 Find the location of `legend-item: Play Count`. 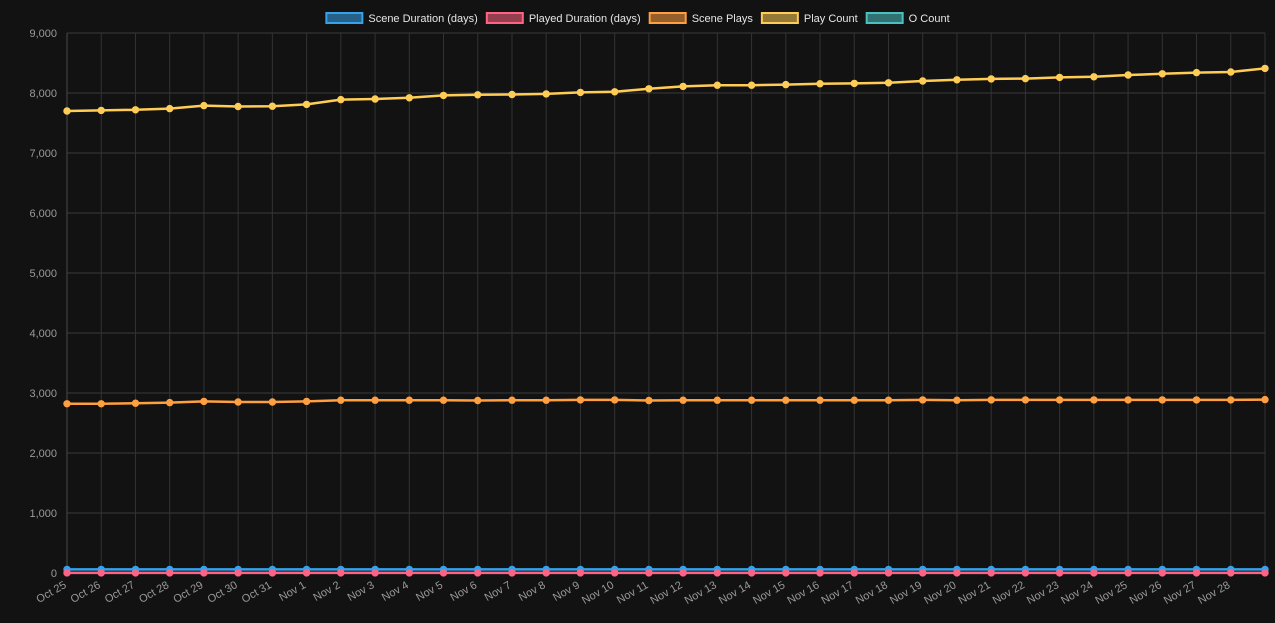

legend-item: Play Count is located at coordinates (809, 18).